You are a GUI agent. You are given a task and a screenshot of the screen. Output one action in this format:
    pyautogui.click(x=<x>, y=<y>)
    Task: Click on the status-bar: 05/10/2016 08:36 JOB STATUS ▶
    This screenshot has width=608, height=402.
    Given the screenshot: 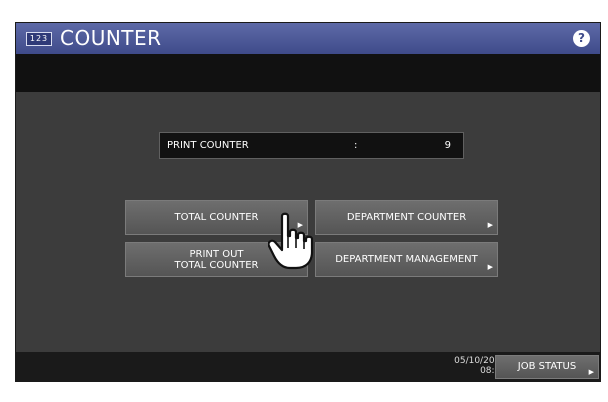 What is the action you would take?
    pyautogui.click(x=308, y=366)
    